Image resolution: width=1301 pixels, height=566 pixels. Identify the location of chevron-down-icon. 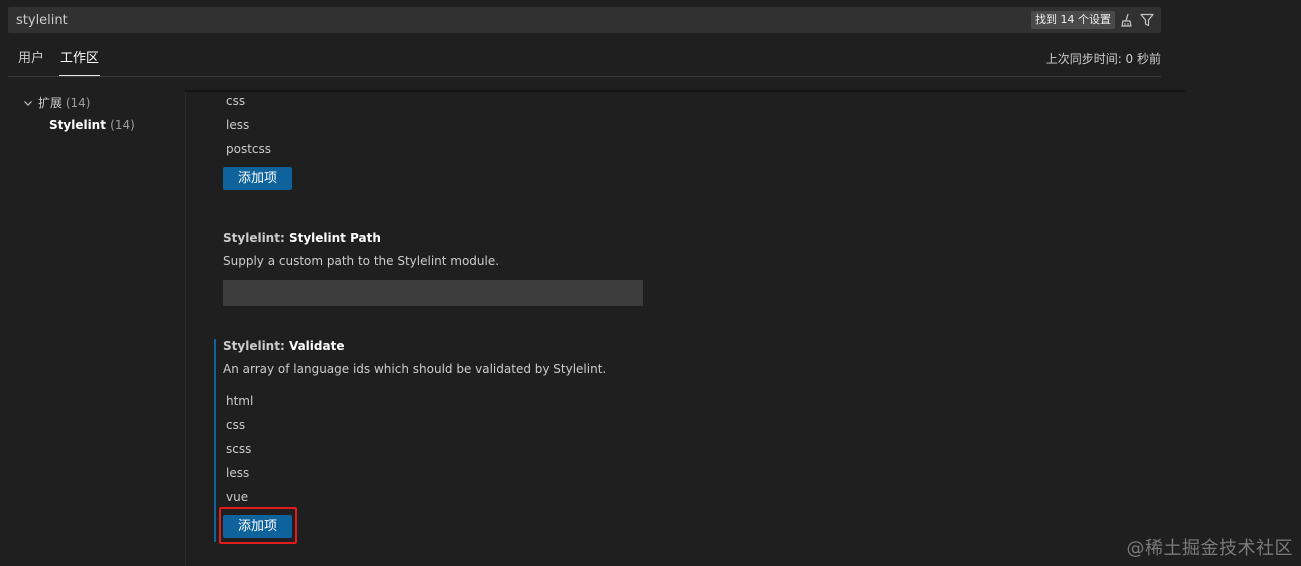
(28, 103).